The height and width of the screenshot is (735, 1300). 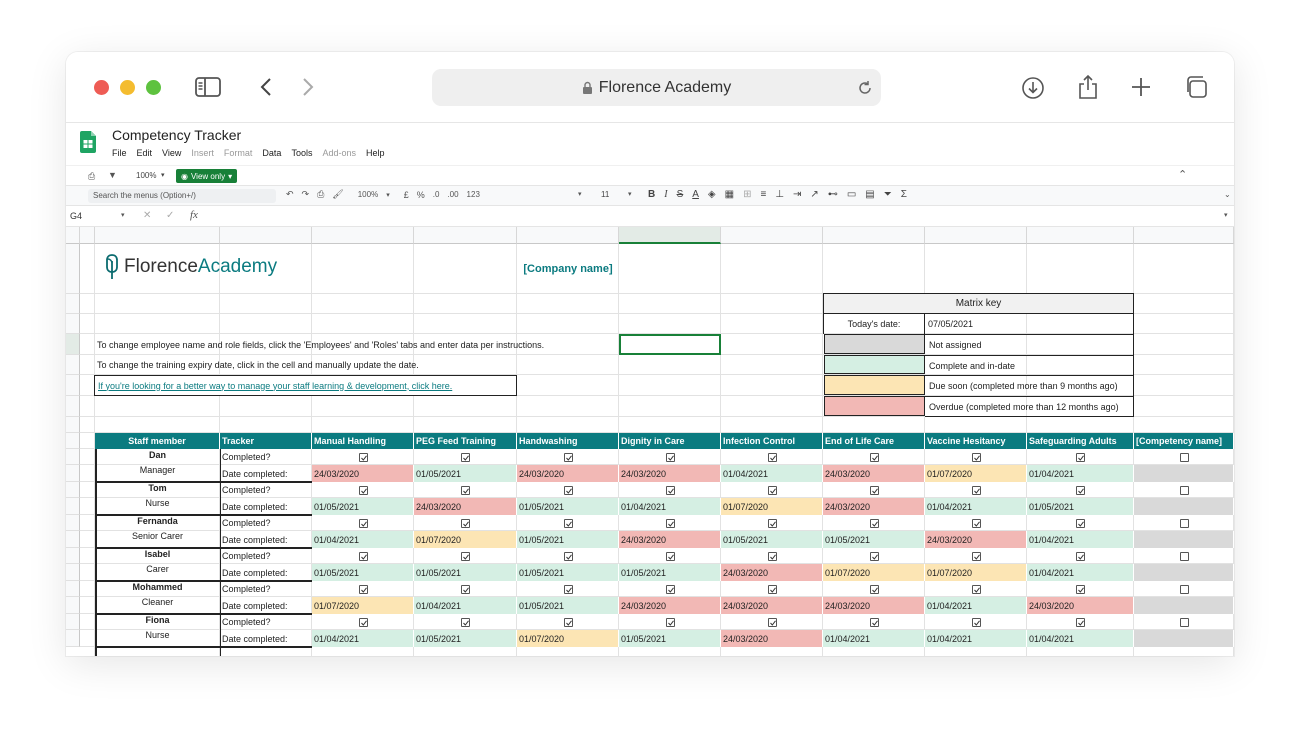 I want to click on reload-icon, so click(x=865, y=88).